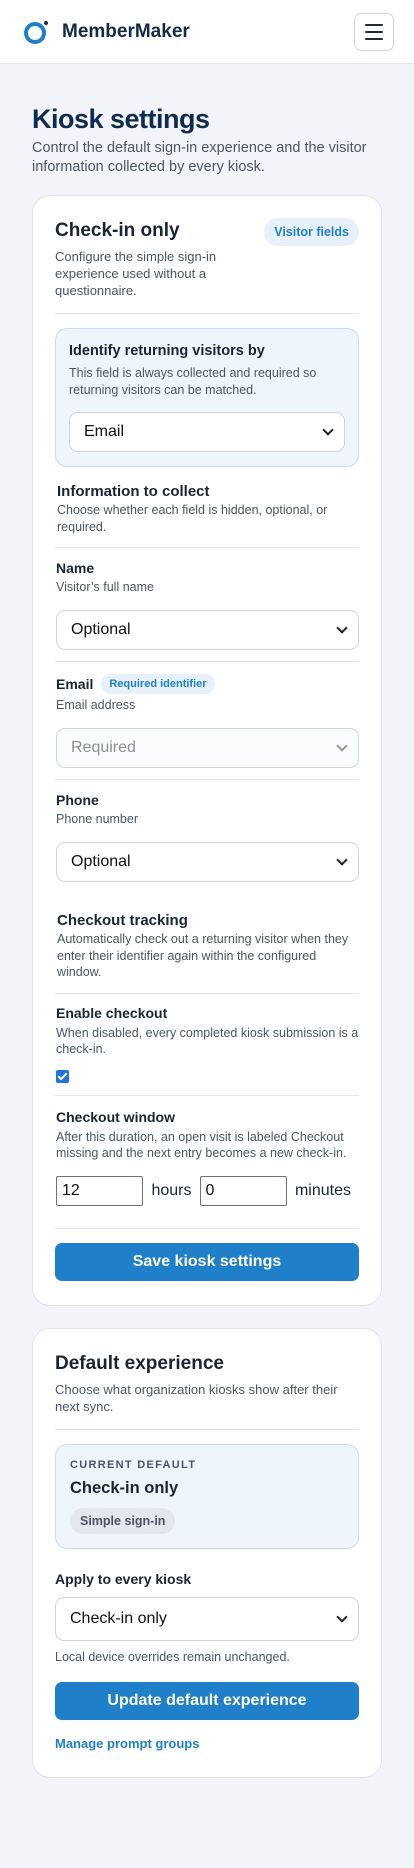 This screenshot has width=414, height=1868. I want to click on visitor-fields-pill: Visitor fields, so click(311, 232).